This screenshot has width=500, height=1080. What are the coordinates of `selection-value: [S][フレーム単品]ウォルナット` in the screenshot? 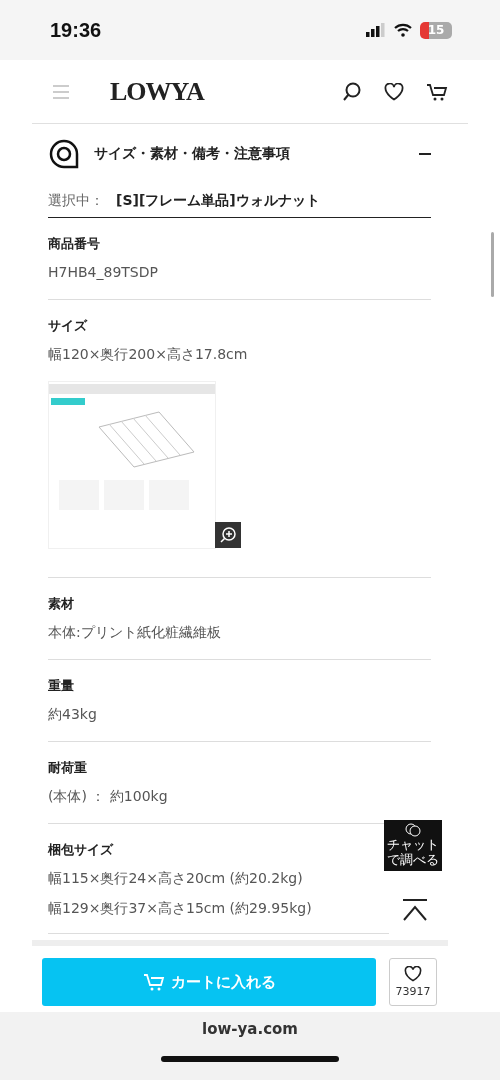 It's located at (218, 200).